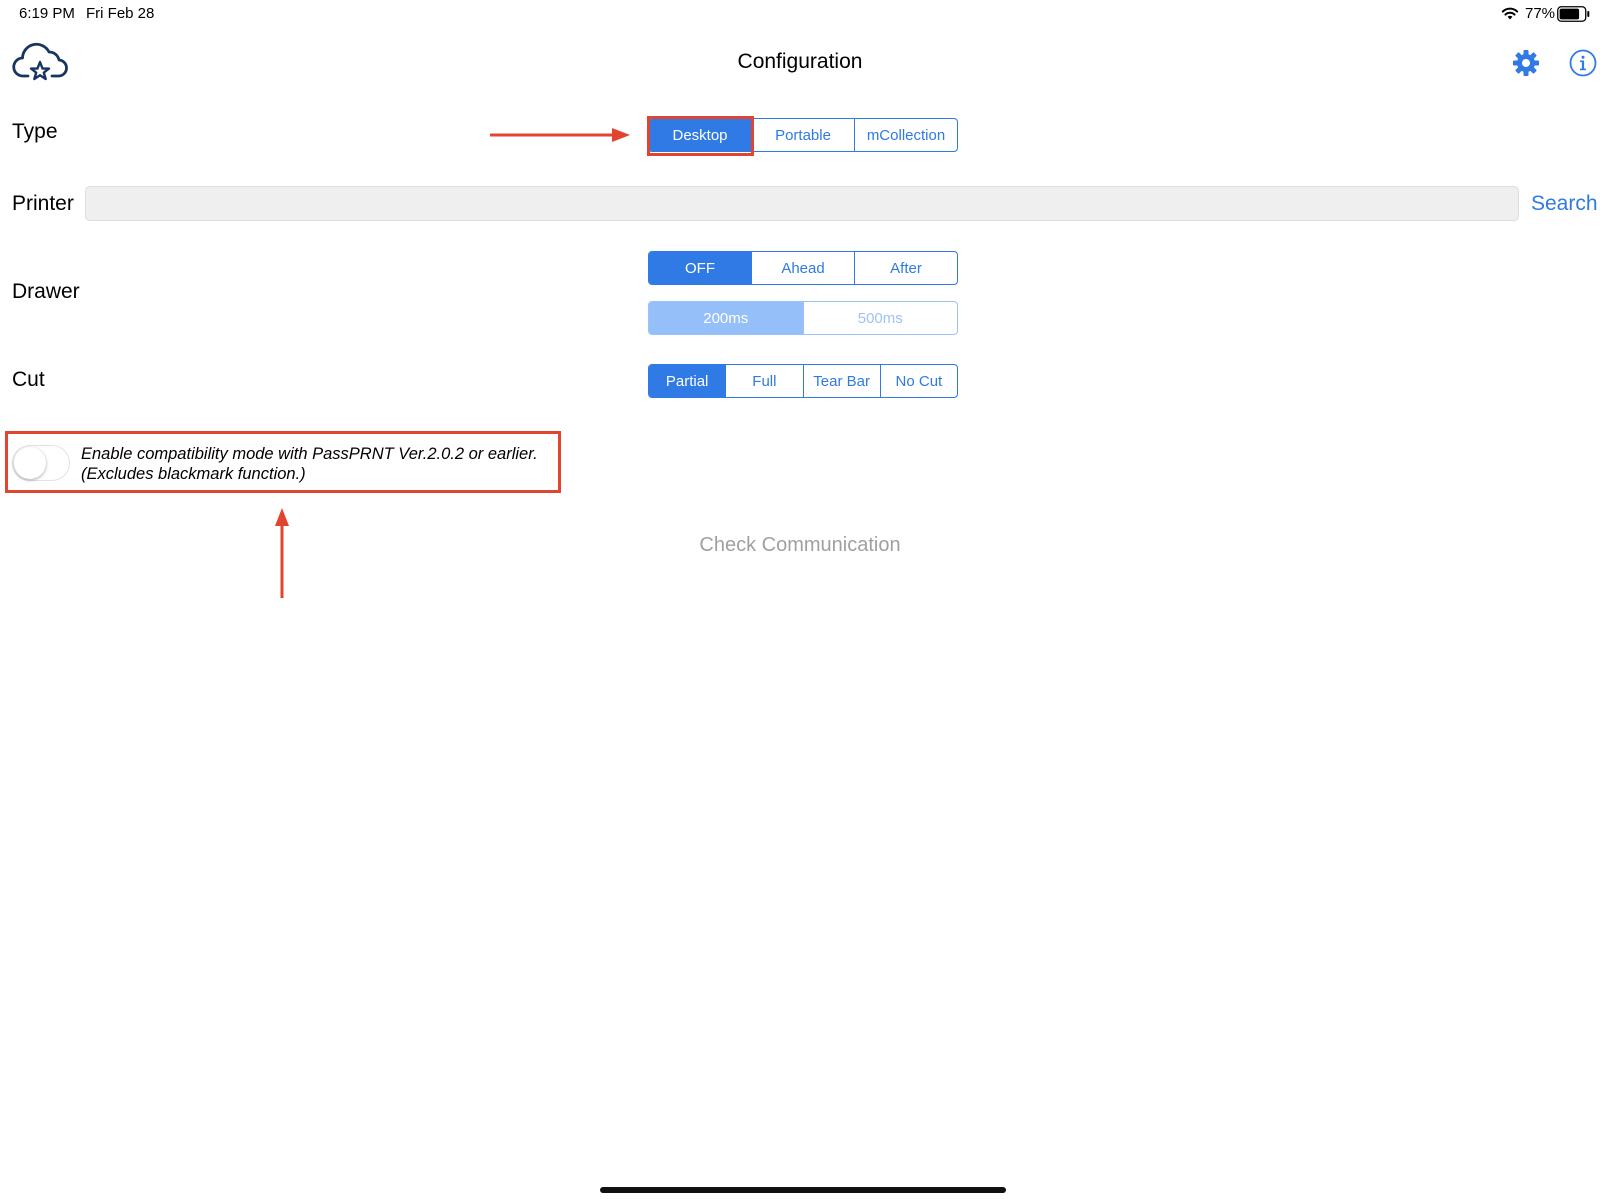  Describe the element at coordinates (35, 131) in the screenshot. I see `type-label: Type` at that location.